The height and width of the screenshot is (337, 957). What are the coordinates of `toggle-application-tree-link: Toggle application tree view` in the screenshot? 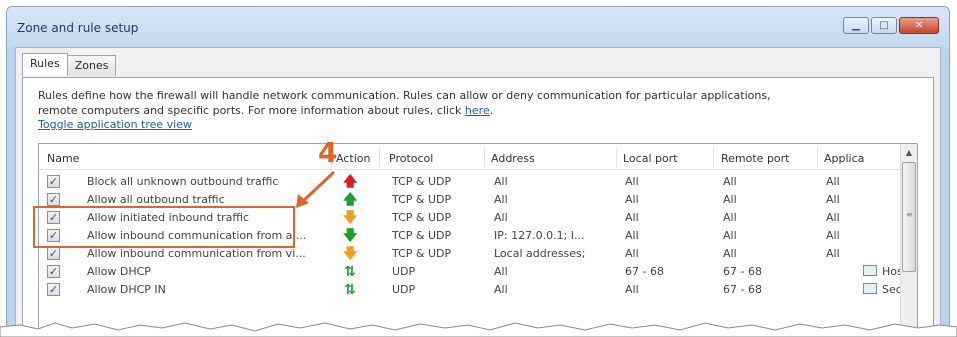 It's located at (115, 124).